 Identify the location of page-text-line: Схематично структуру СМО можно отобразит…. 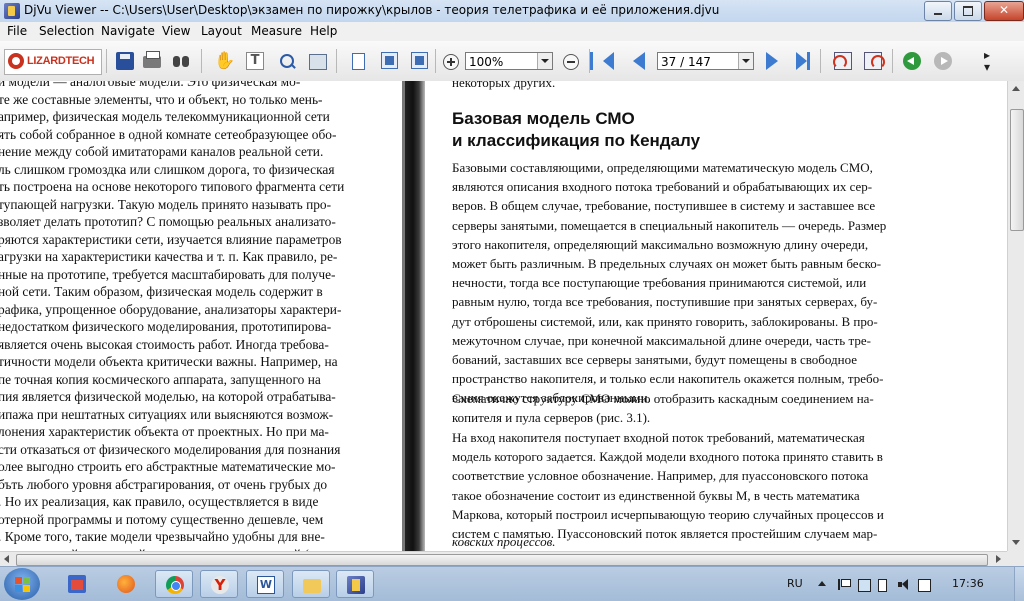
(663, 398).